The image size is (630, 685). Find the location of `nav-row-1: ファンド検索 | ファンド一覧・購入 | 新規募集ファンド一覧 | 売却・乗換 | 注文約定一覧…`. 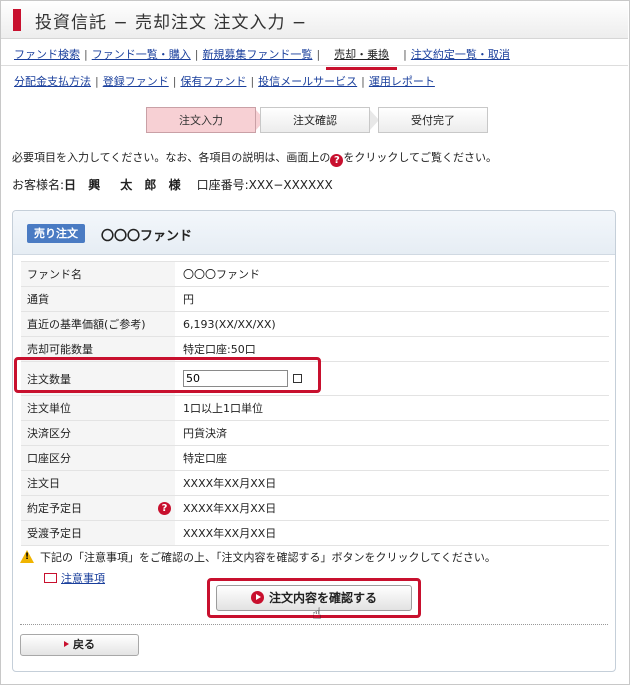

nav-row-1: ファンド検索 | ファンド一覧・購入 | 新規募集ファンド一覧 | 売却・乗換 | 注文約定一覧… is located at coordinates (262, 58).